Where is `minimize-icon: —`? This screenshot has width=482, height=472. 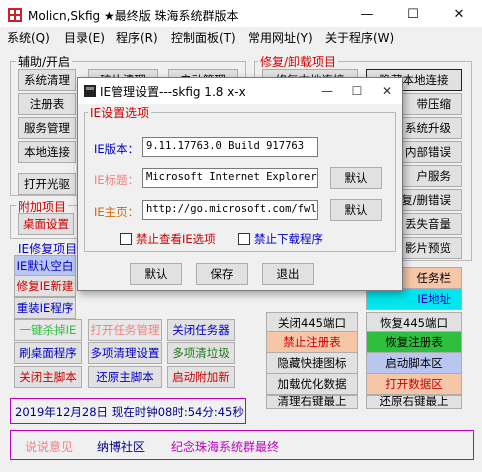
minimize-icon: — is located at coordinates (367, 15).